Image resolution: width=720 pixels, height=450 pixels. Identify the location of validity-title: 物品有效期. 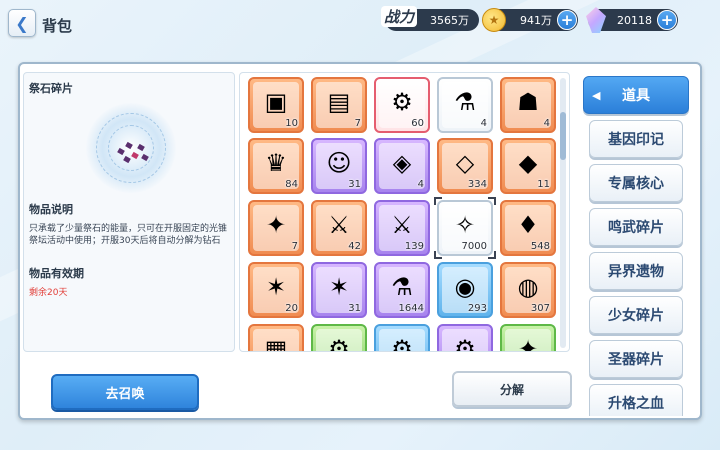
(56, 273).